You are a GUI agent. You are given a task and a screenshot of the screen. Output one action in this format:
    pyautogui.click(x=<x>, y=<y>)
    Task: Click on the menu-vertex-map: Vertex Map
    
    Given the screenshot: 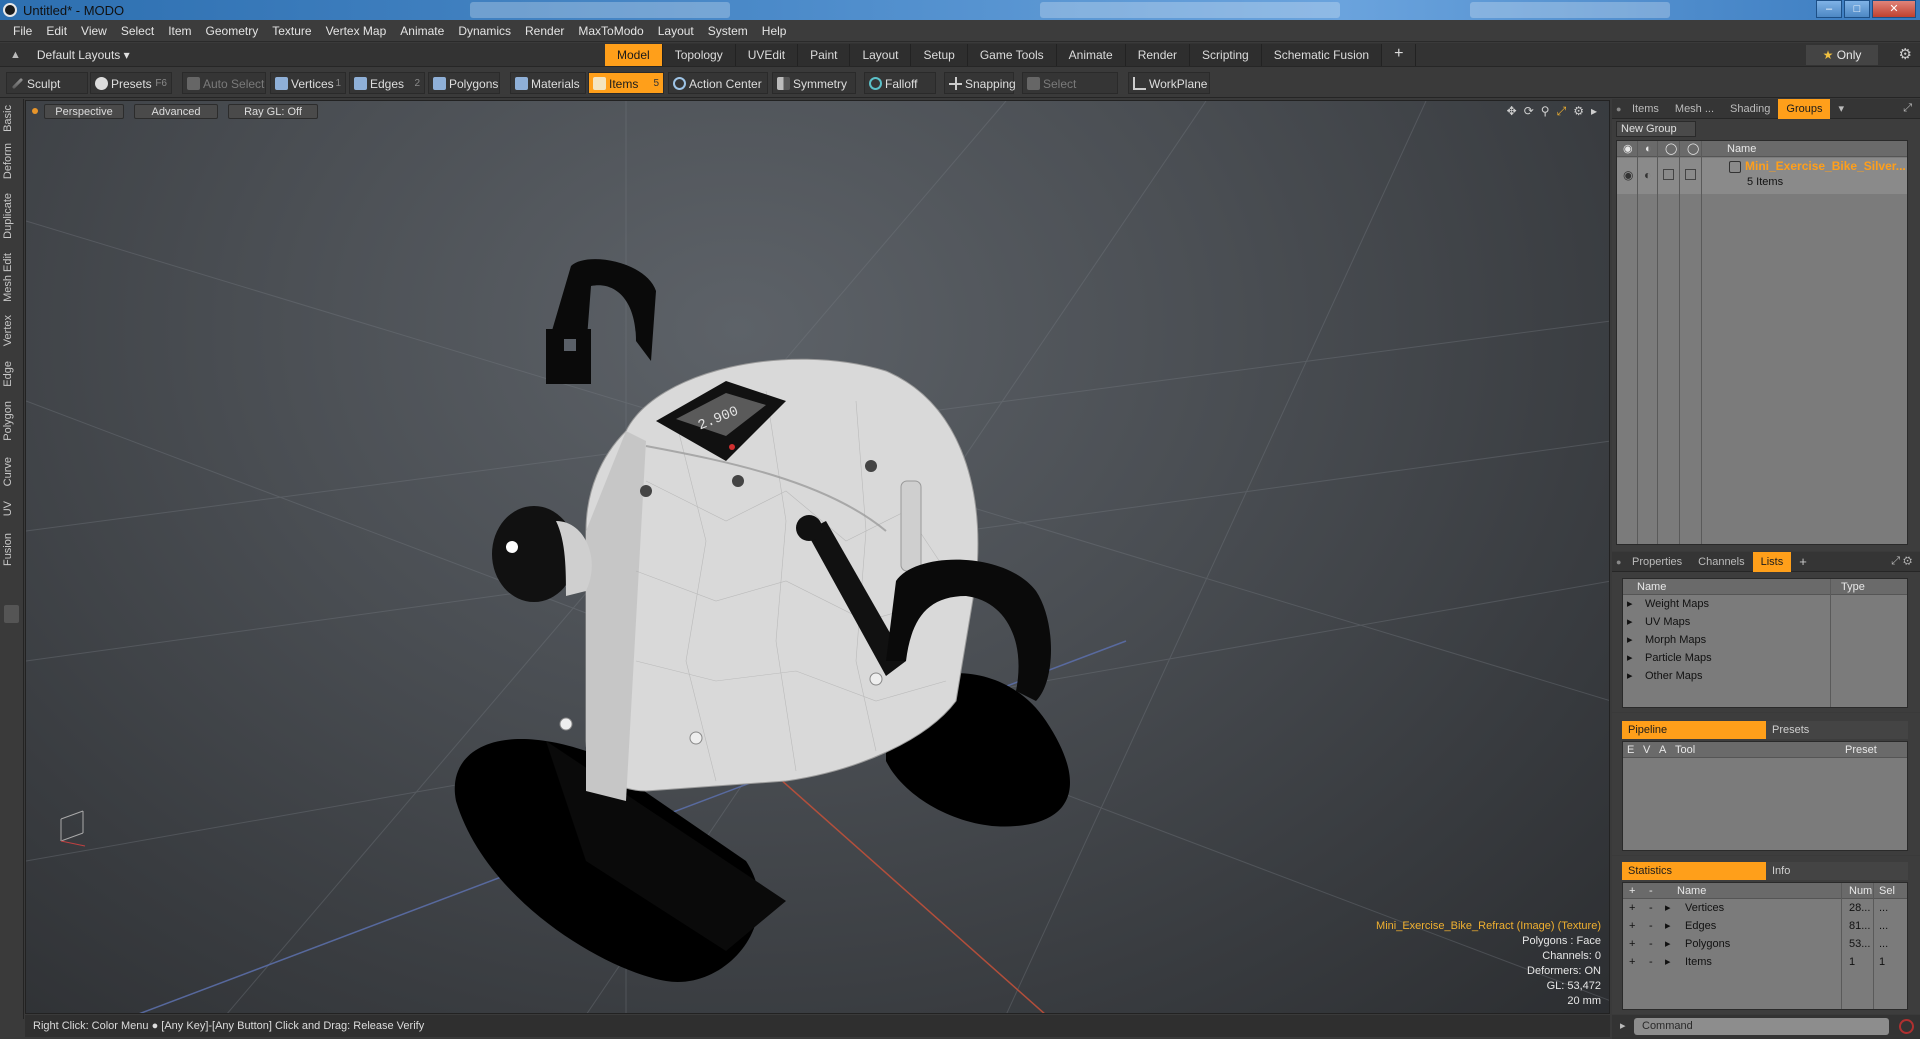 What is the action you would take?
    pyautogui.click(x=356, y=31)
    